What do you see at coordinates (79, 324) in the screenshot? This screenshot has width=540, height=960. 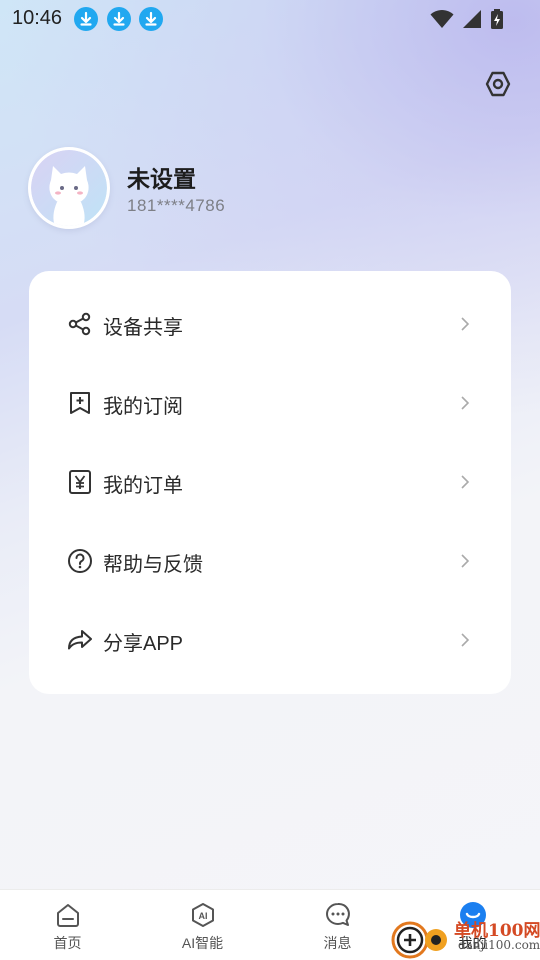 I see `share-nodes-icon` at bounding box center [79, 324].